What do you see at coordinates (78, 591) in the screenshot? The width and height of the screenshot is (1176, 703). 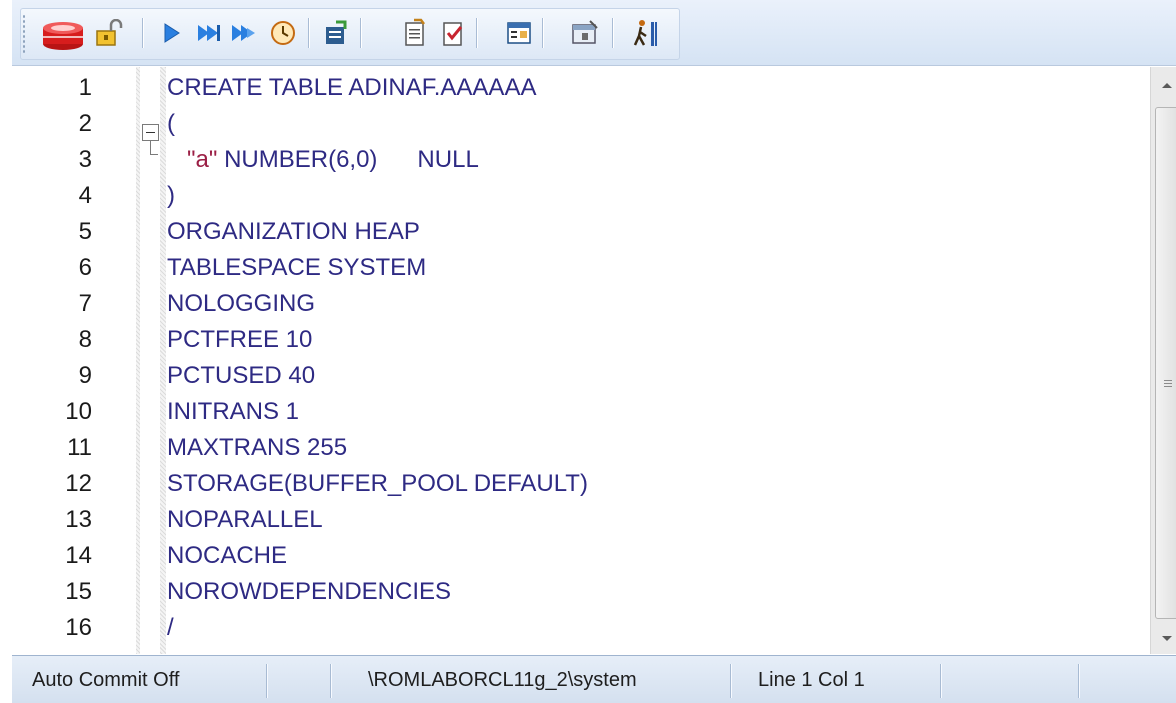 I see `line-number: 15` at bounding box center [78, 591].